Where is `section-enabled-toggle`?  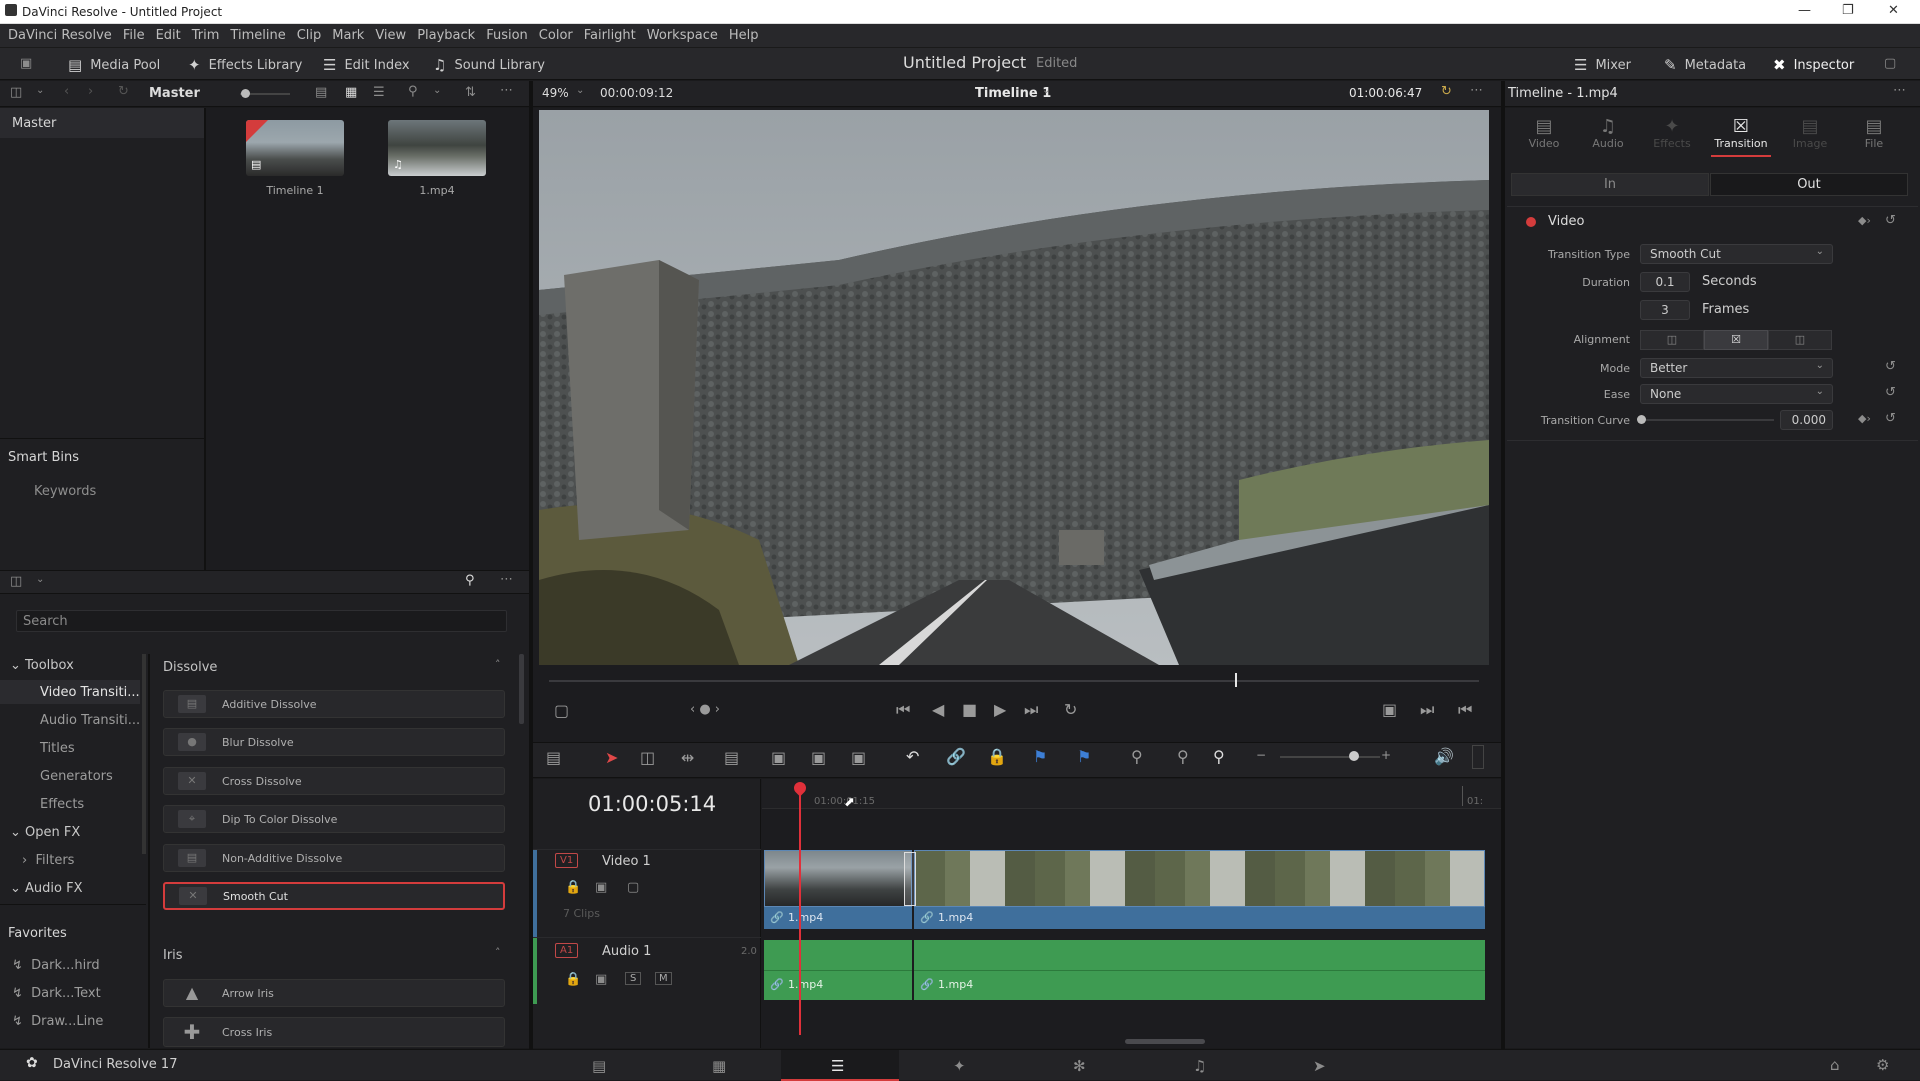
section-enabled-toggle is located at coordinates (1531, 222).